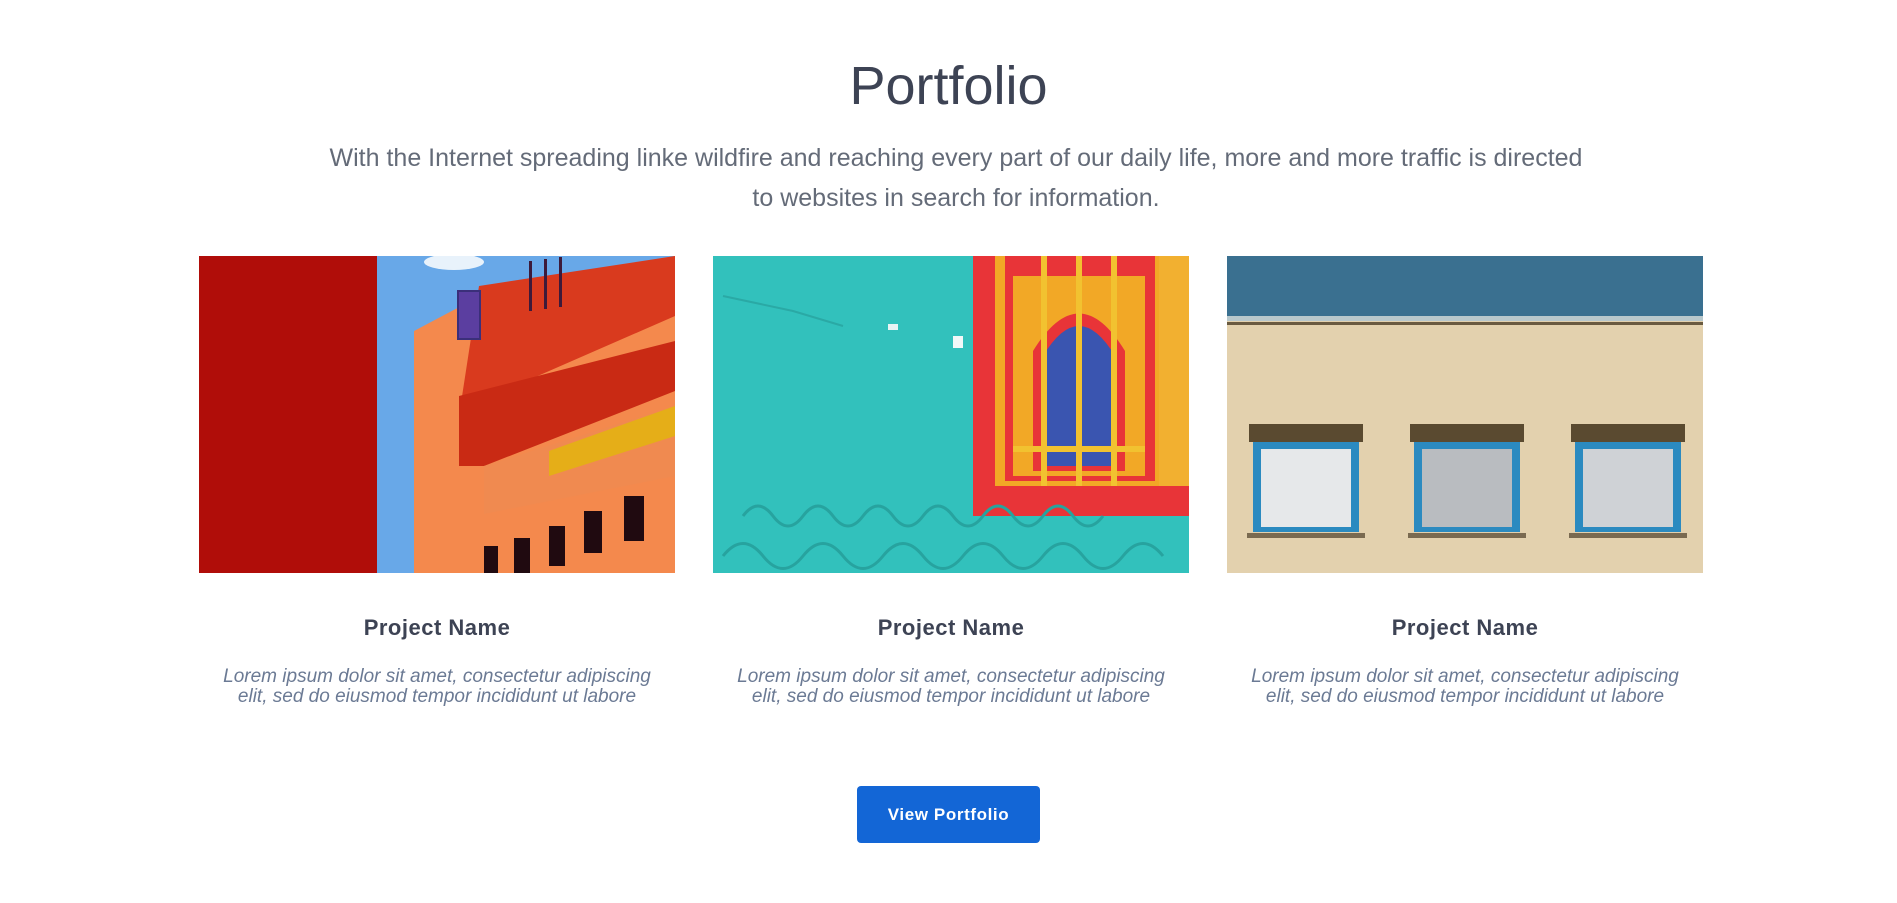 This screenshot has height=903, width=1897. Describe the element at coordinates (1465, 414) in the screenshot. I see `project-image-beige-facade` at that location.